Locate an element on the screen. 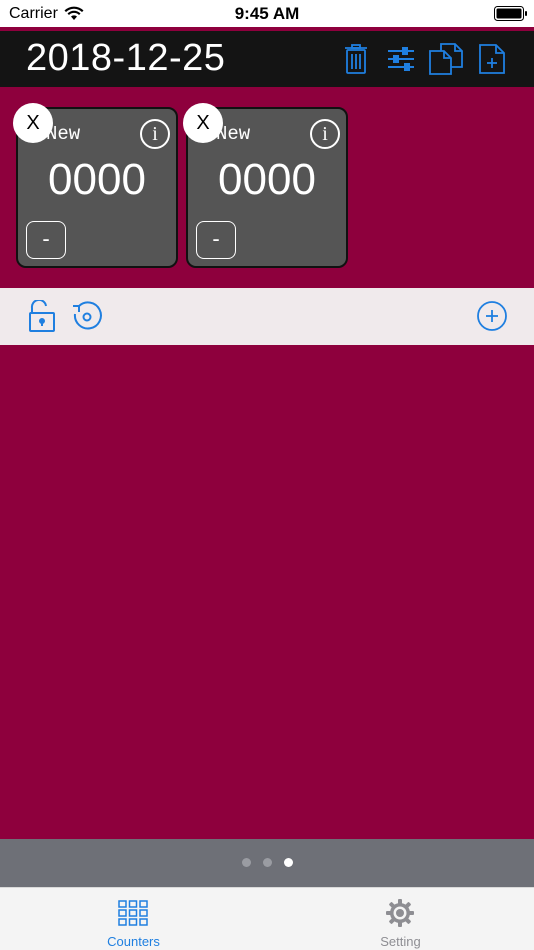 The width and height of the screenshot is (534, 950). tab-counters: Counters is located at coordinates (133, 919).